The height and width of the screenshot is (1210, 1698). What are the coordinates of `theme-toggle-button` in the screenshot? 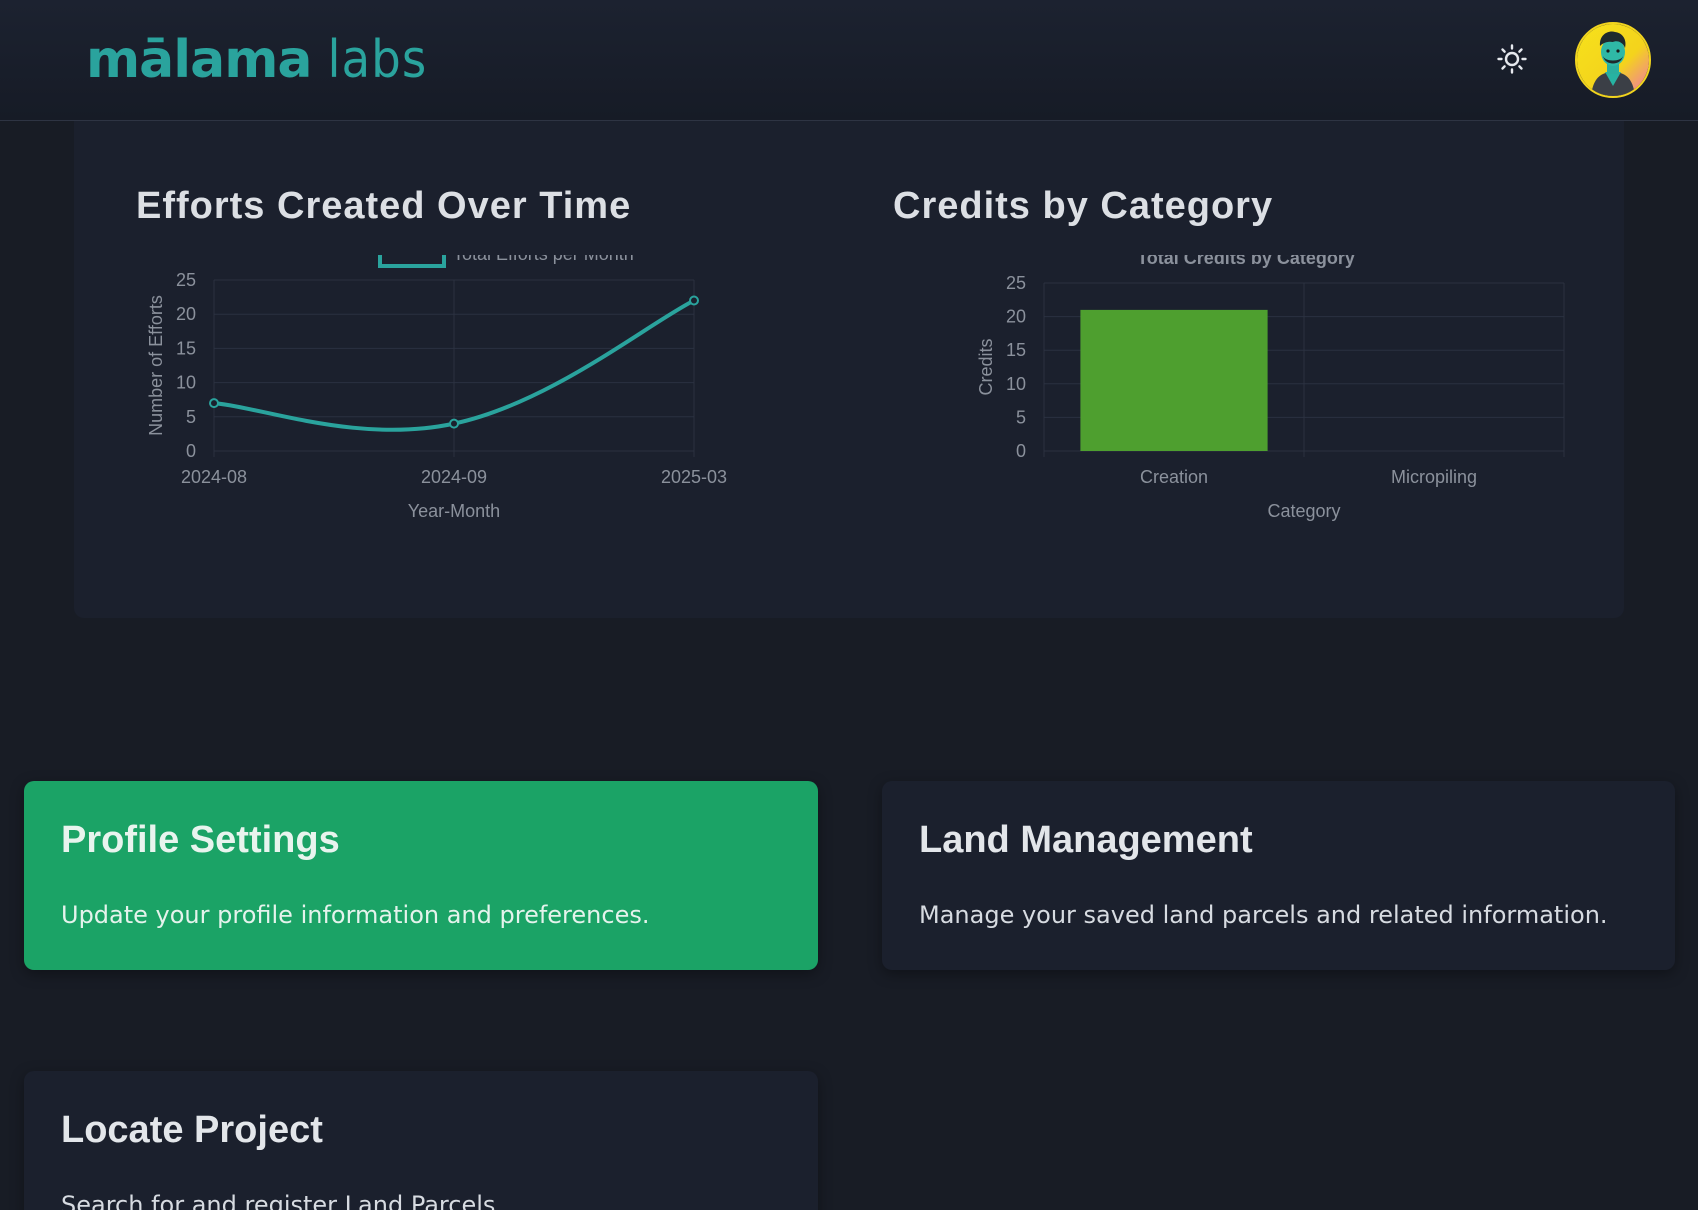 It's located at (1512, 59).